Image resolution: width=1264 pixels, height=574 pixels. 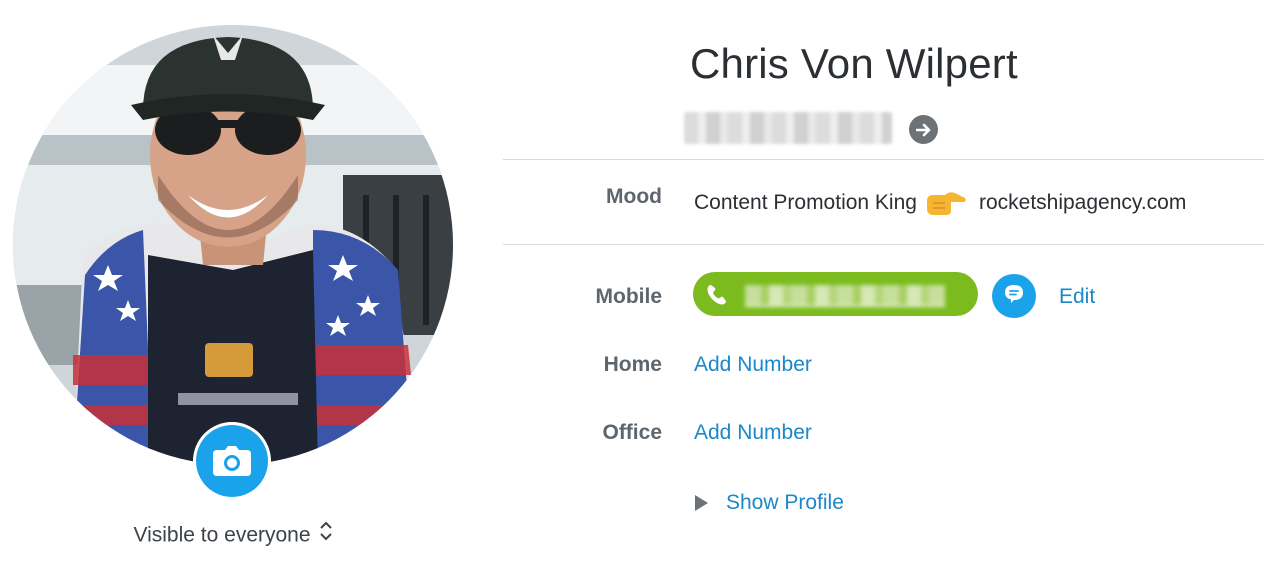 What do you see at coordinates (629, 296) in the screenshot?
I see `mobile-label: Mobile` at bounding box center [629, 296].